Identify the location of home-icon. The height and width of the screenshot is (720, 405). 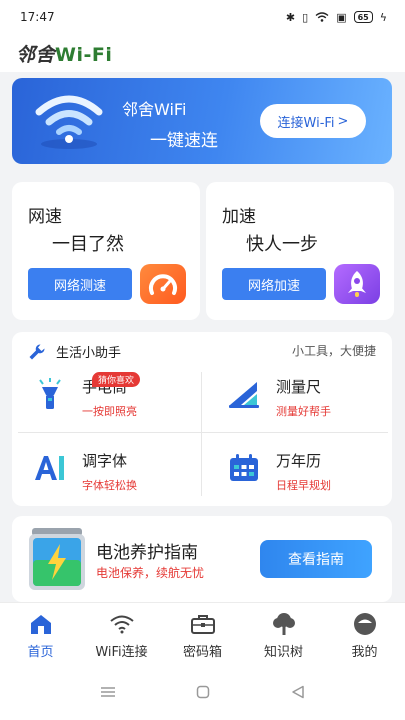
(41, 624).